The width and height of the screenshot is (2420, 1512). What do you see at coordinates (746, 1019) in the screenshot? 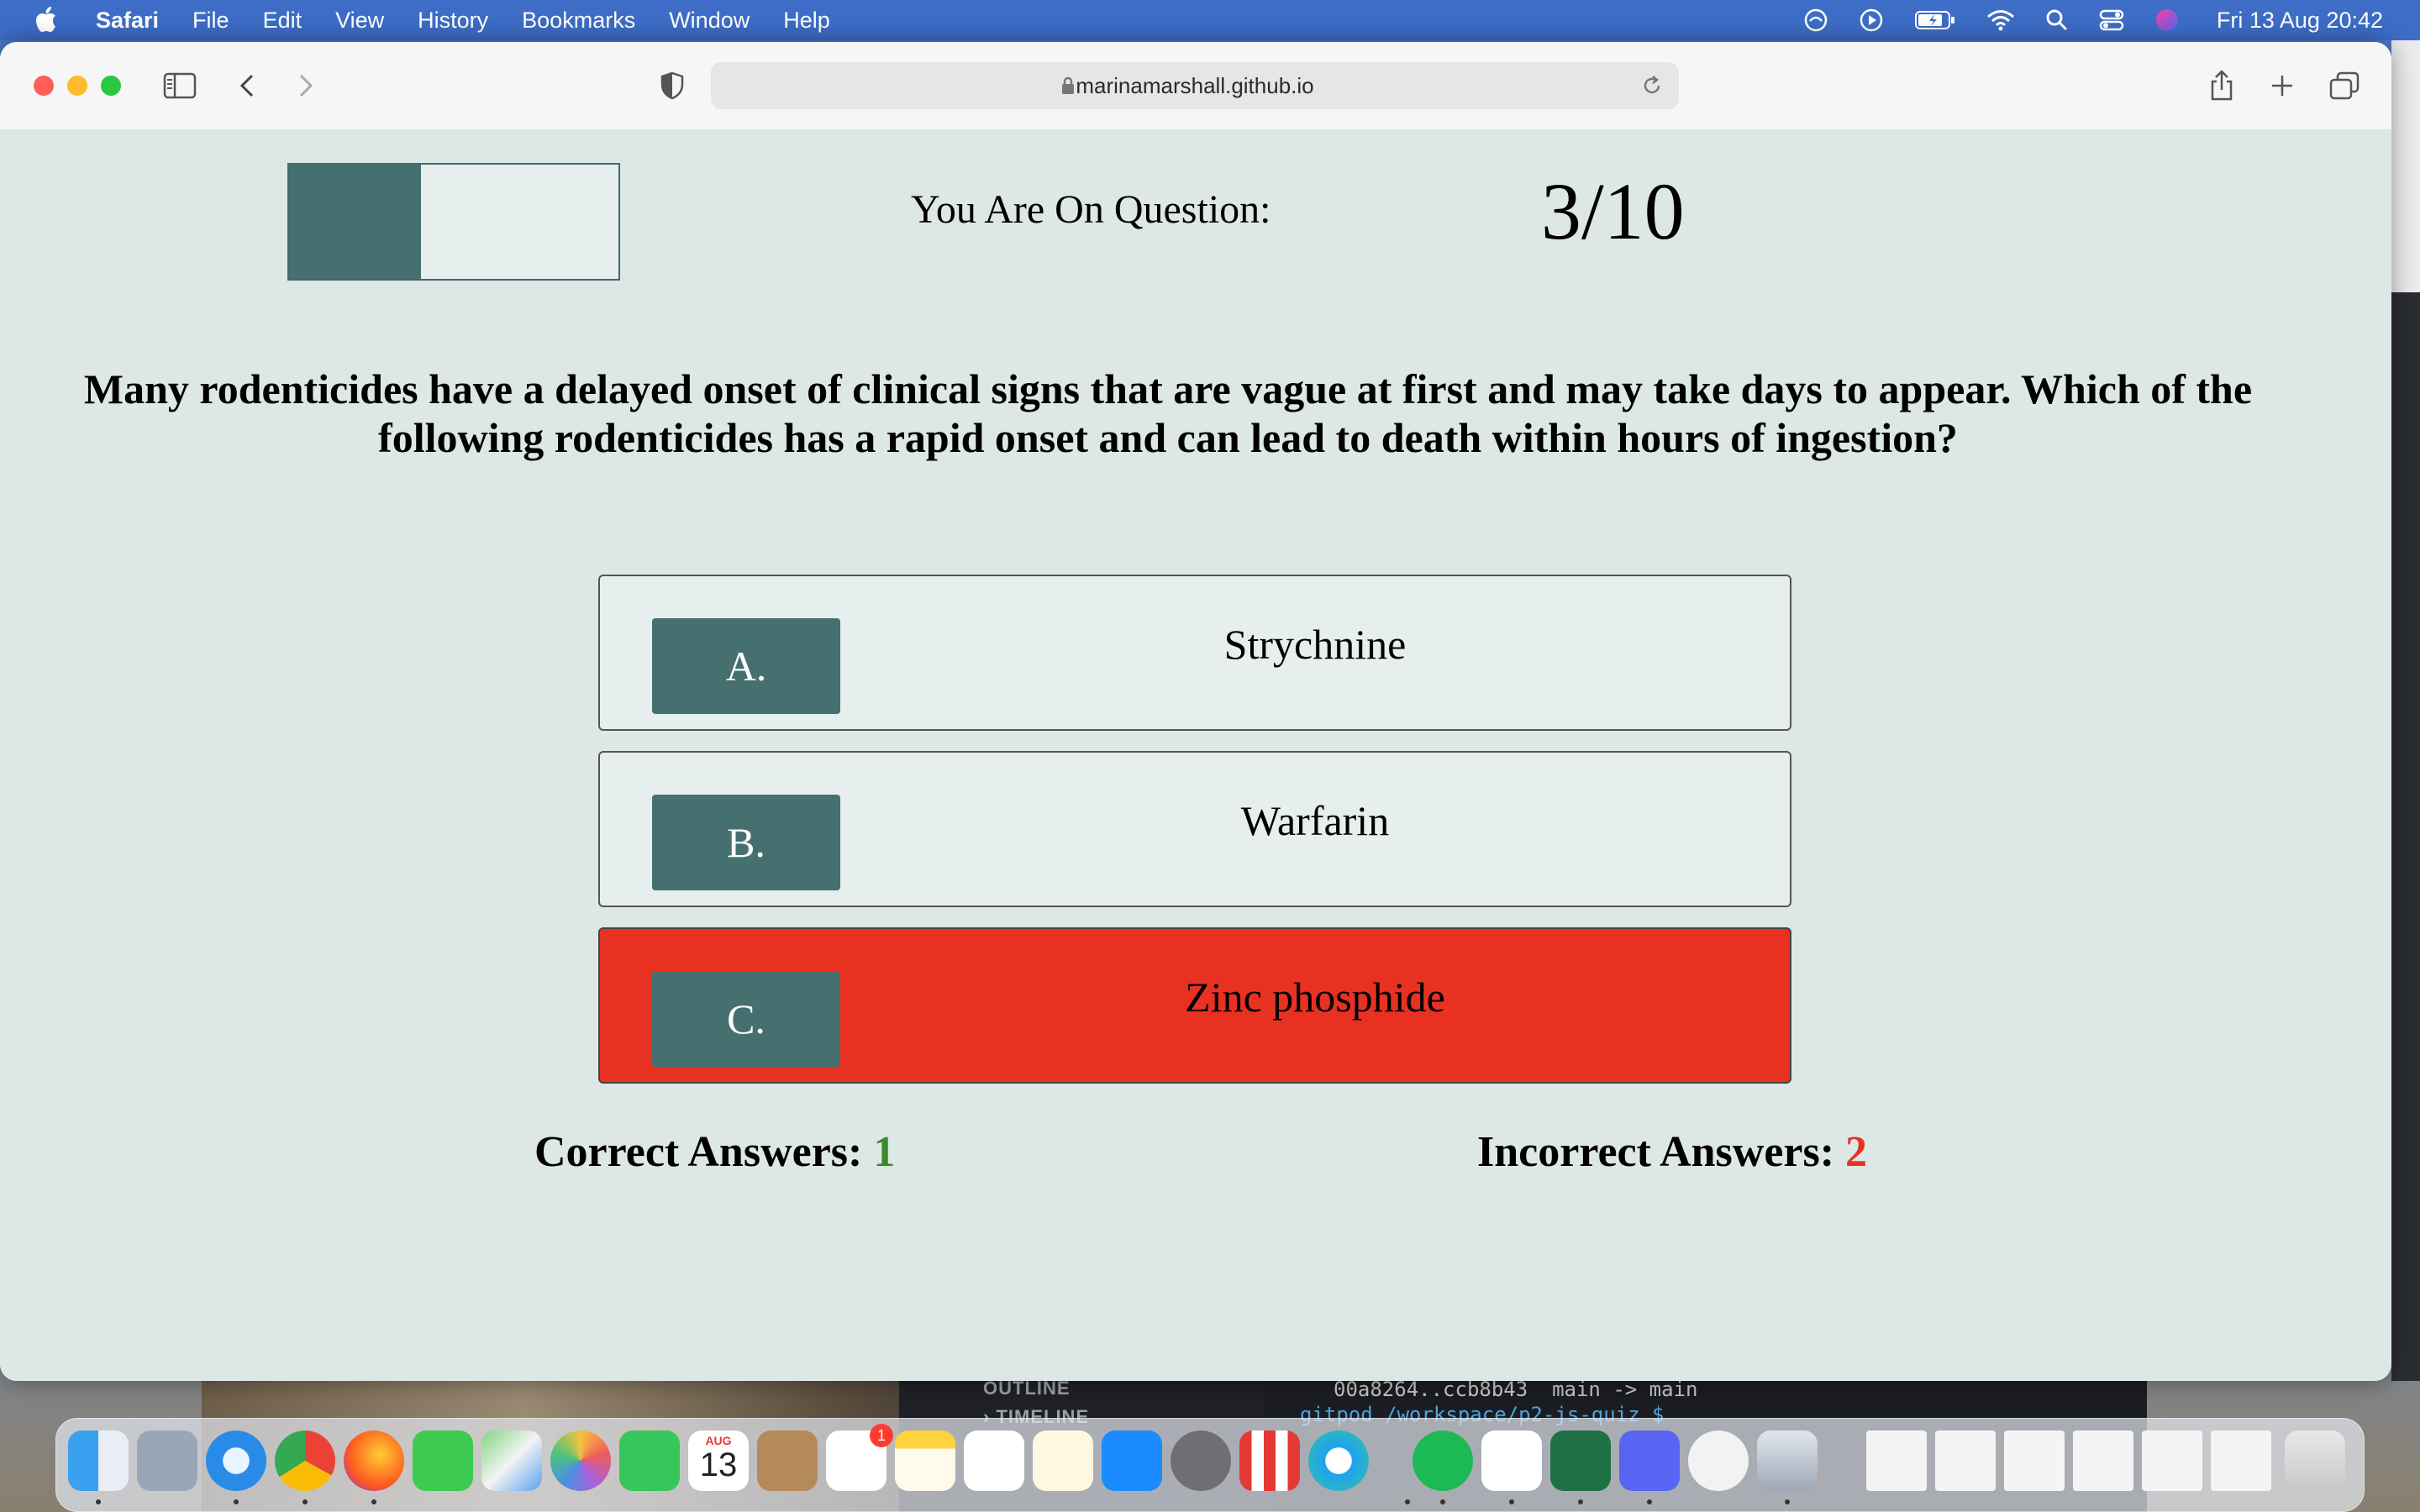
I see `answer-letter-c: C.` at bounding box center [746, 1019].